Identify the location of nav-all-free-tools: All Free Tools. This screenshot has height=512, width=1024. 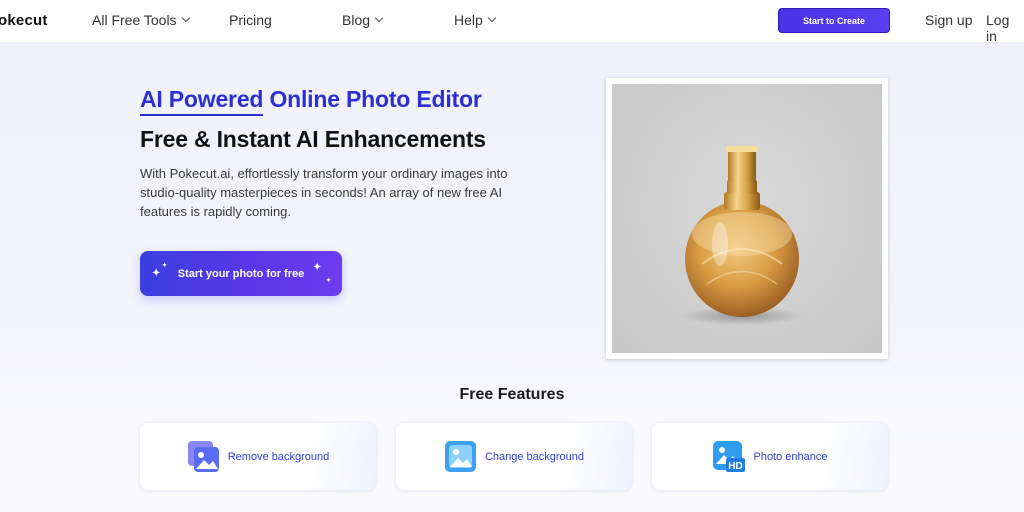
(141, 20).